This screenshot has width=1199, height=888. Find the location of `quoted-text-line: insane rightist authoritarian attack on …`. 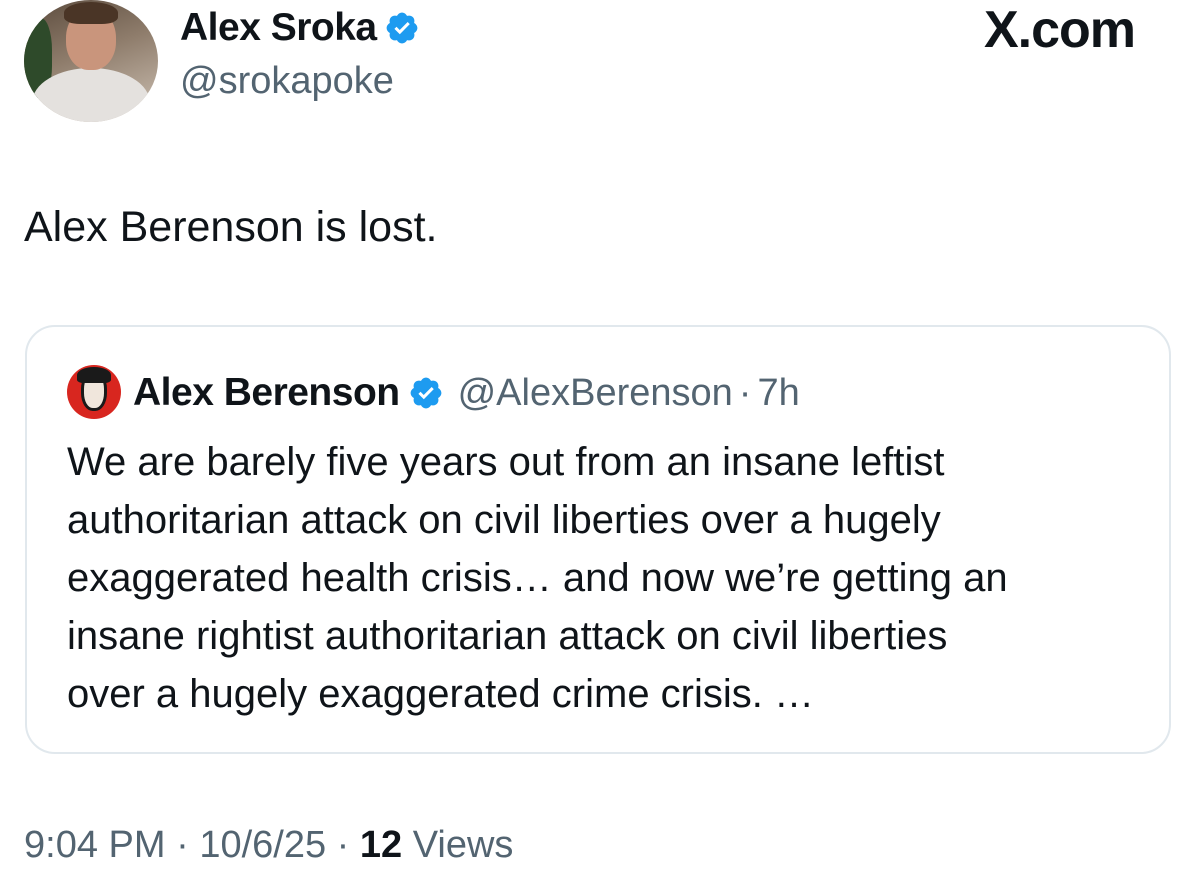

quoted-text-line: insane rightist authoritarian attack on … is located at coordinates (507, 636).